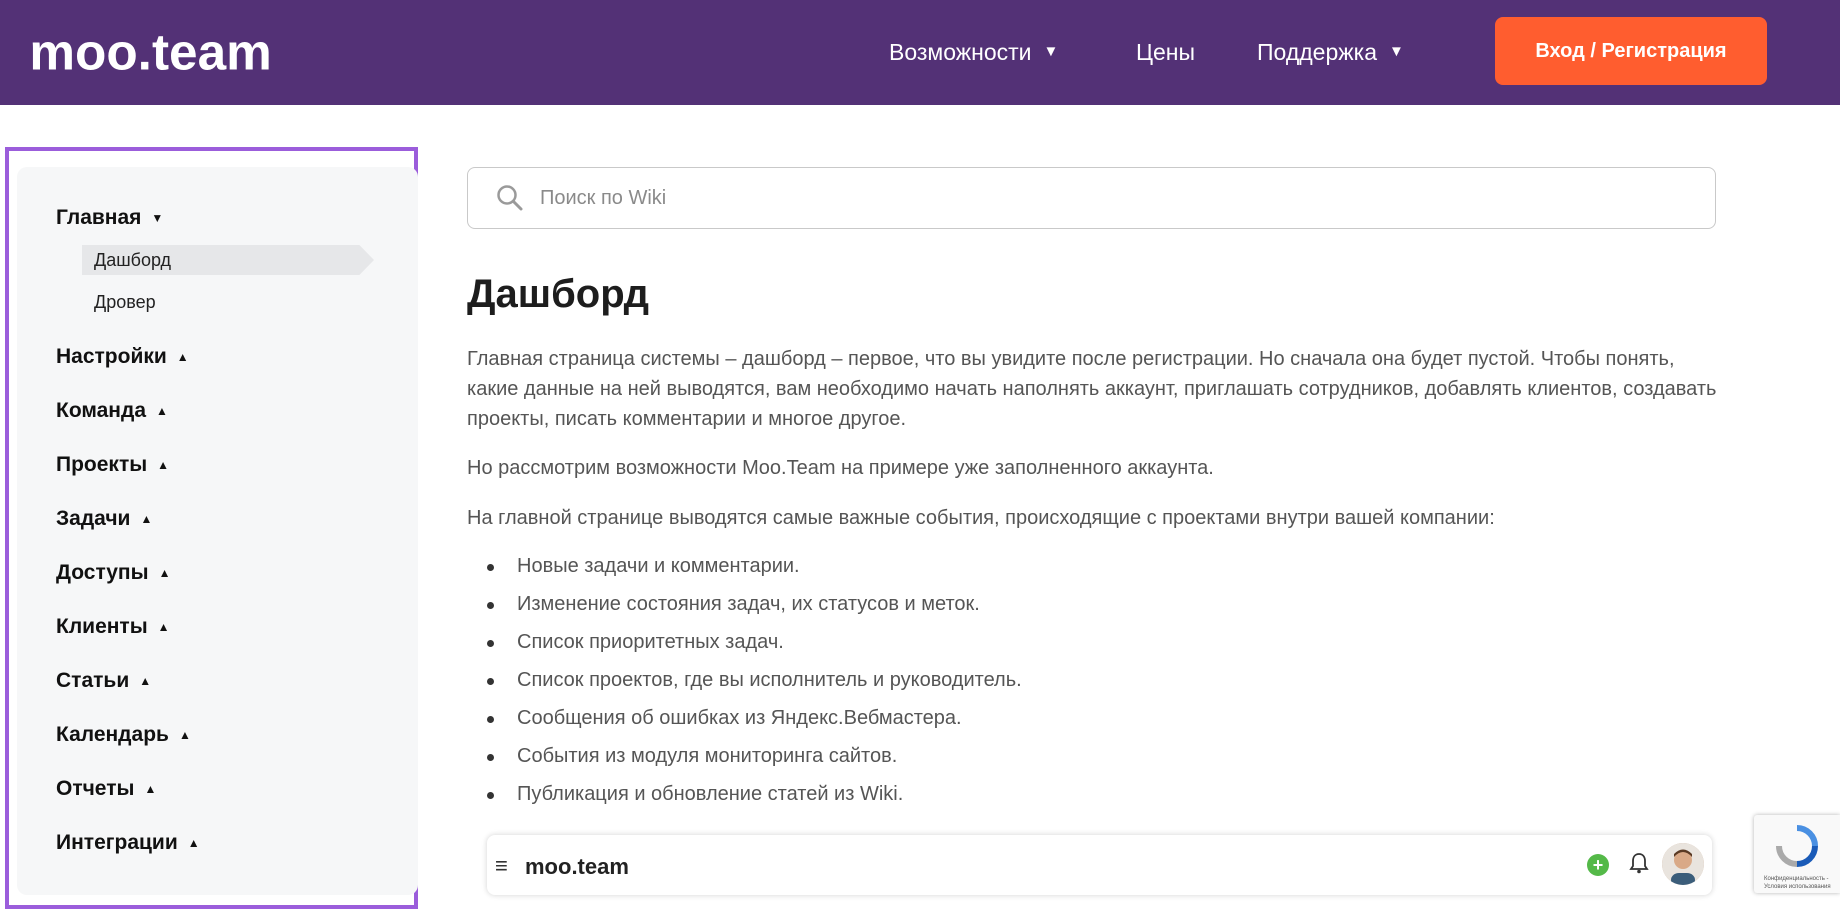  I want to click on sidebar-item-label: Дашборд, so click(133, 259).